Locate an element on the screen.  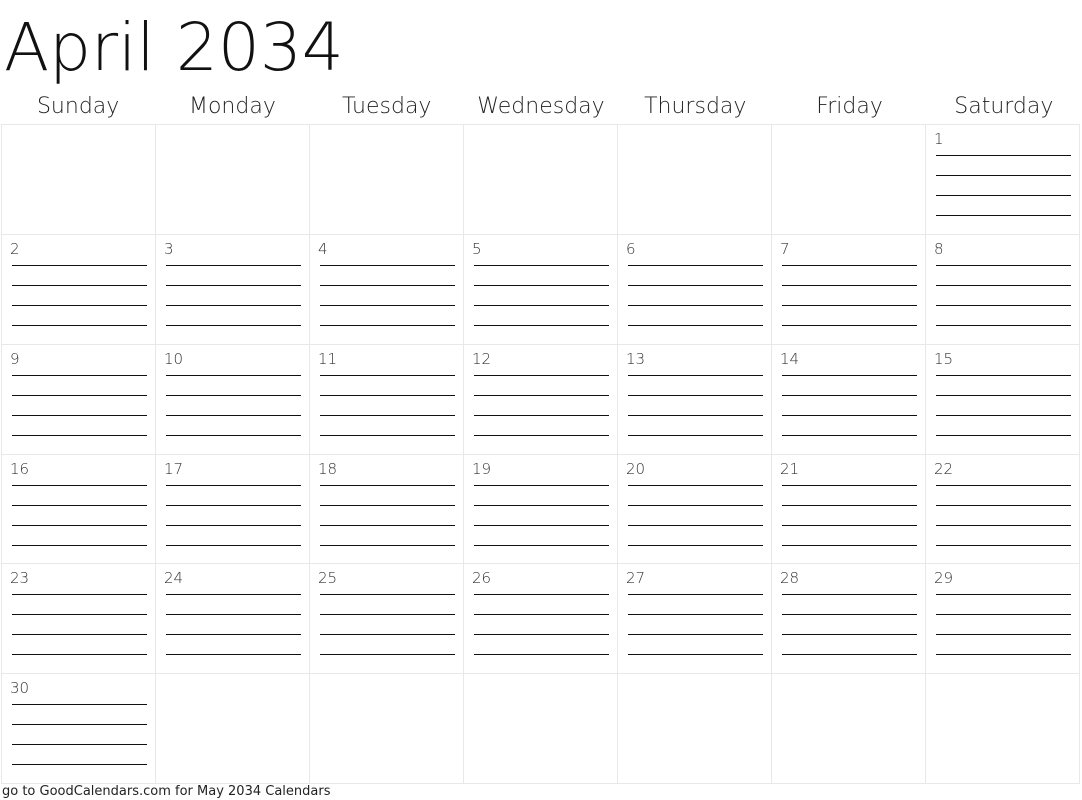
day-cell: 19 is located at coordinates (541, 509).